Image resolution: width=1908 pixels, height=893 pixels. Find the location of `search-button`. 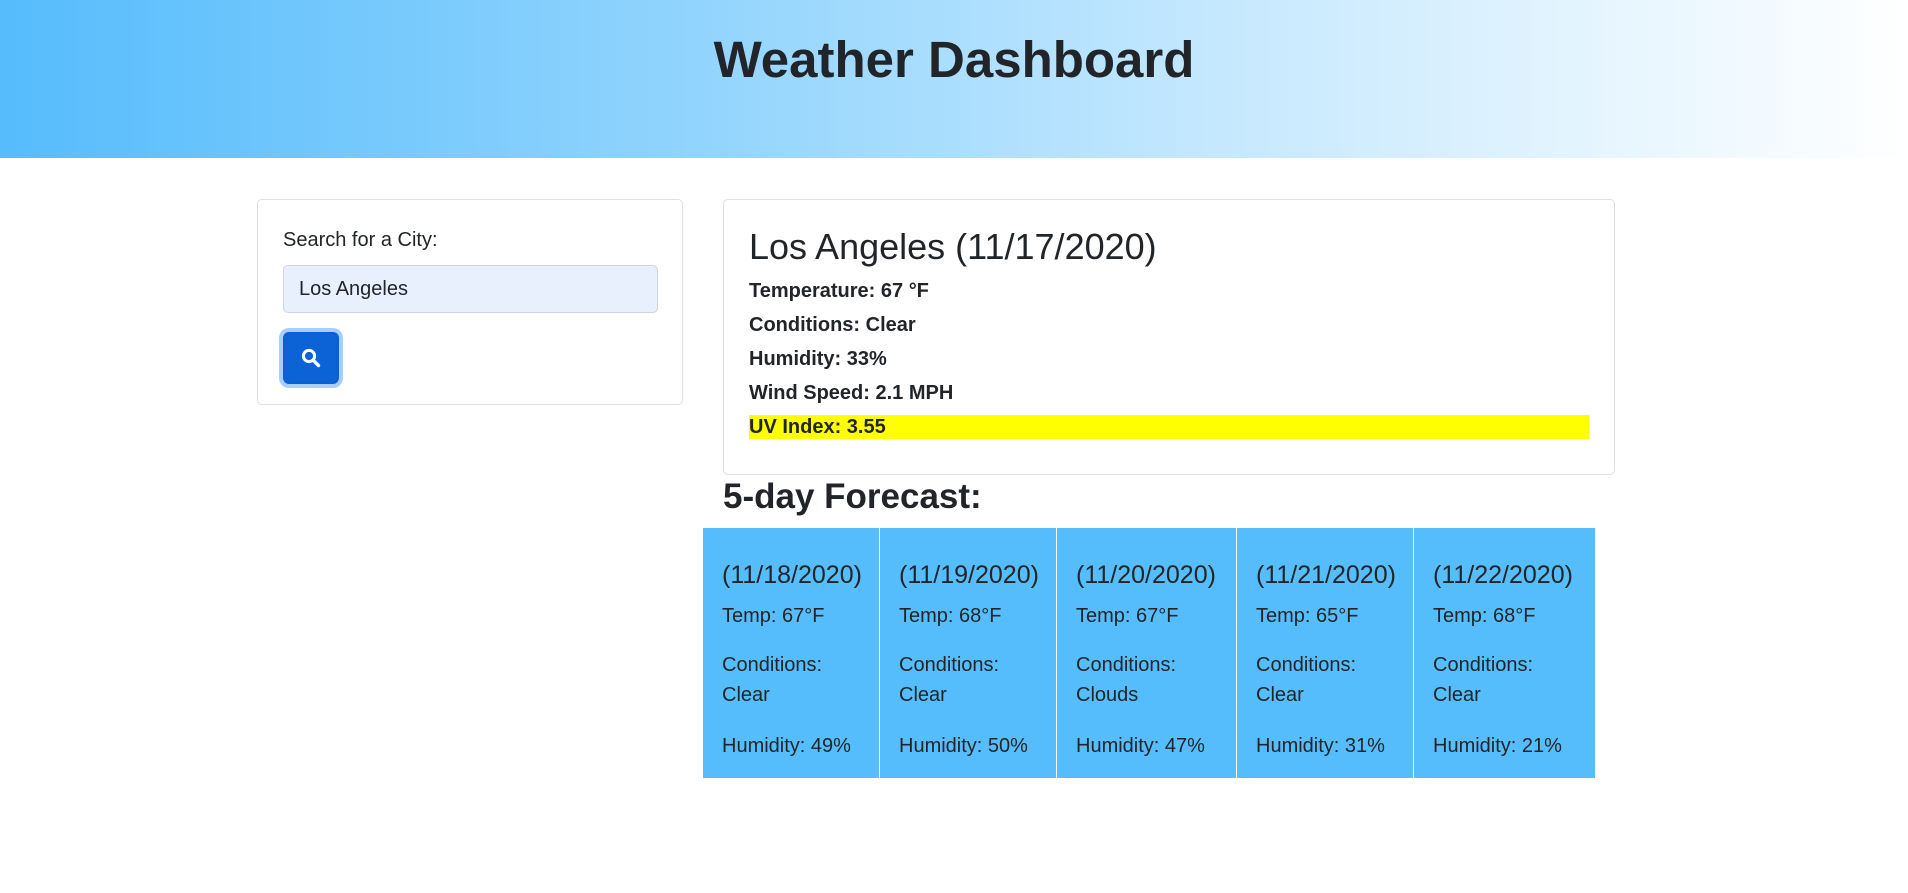

search-button is located at coordinates (311, 358).